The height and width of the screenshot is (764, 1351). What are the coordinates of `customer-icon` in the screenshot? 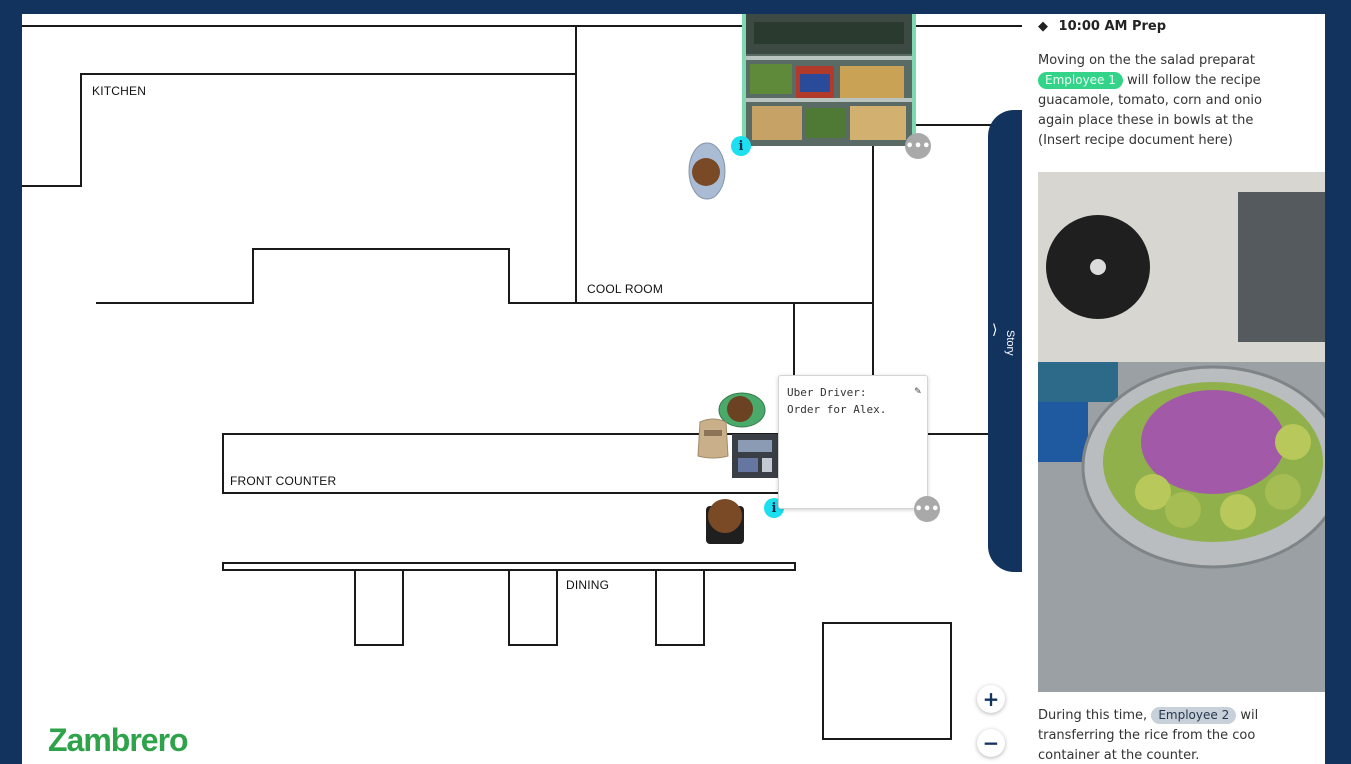 It's located at (725, 520).